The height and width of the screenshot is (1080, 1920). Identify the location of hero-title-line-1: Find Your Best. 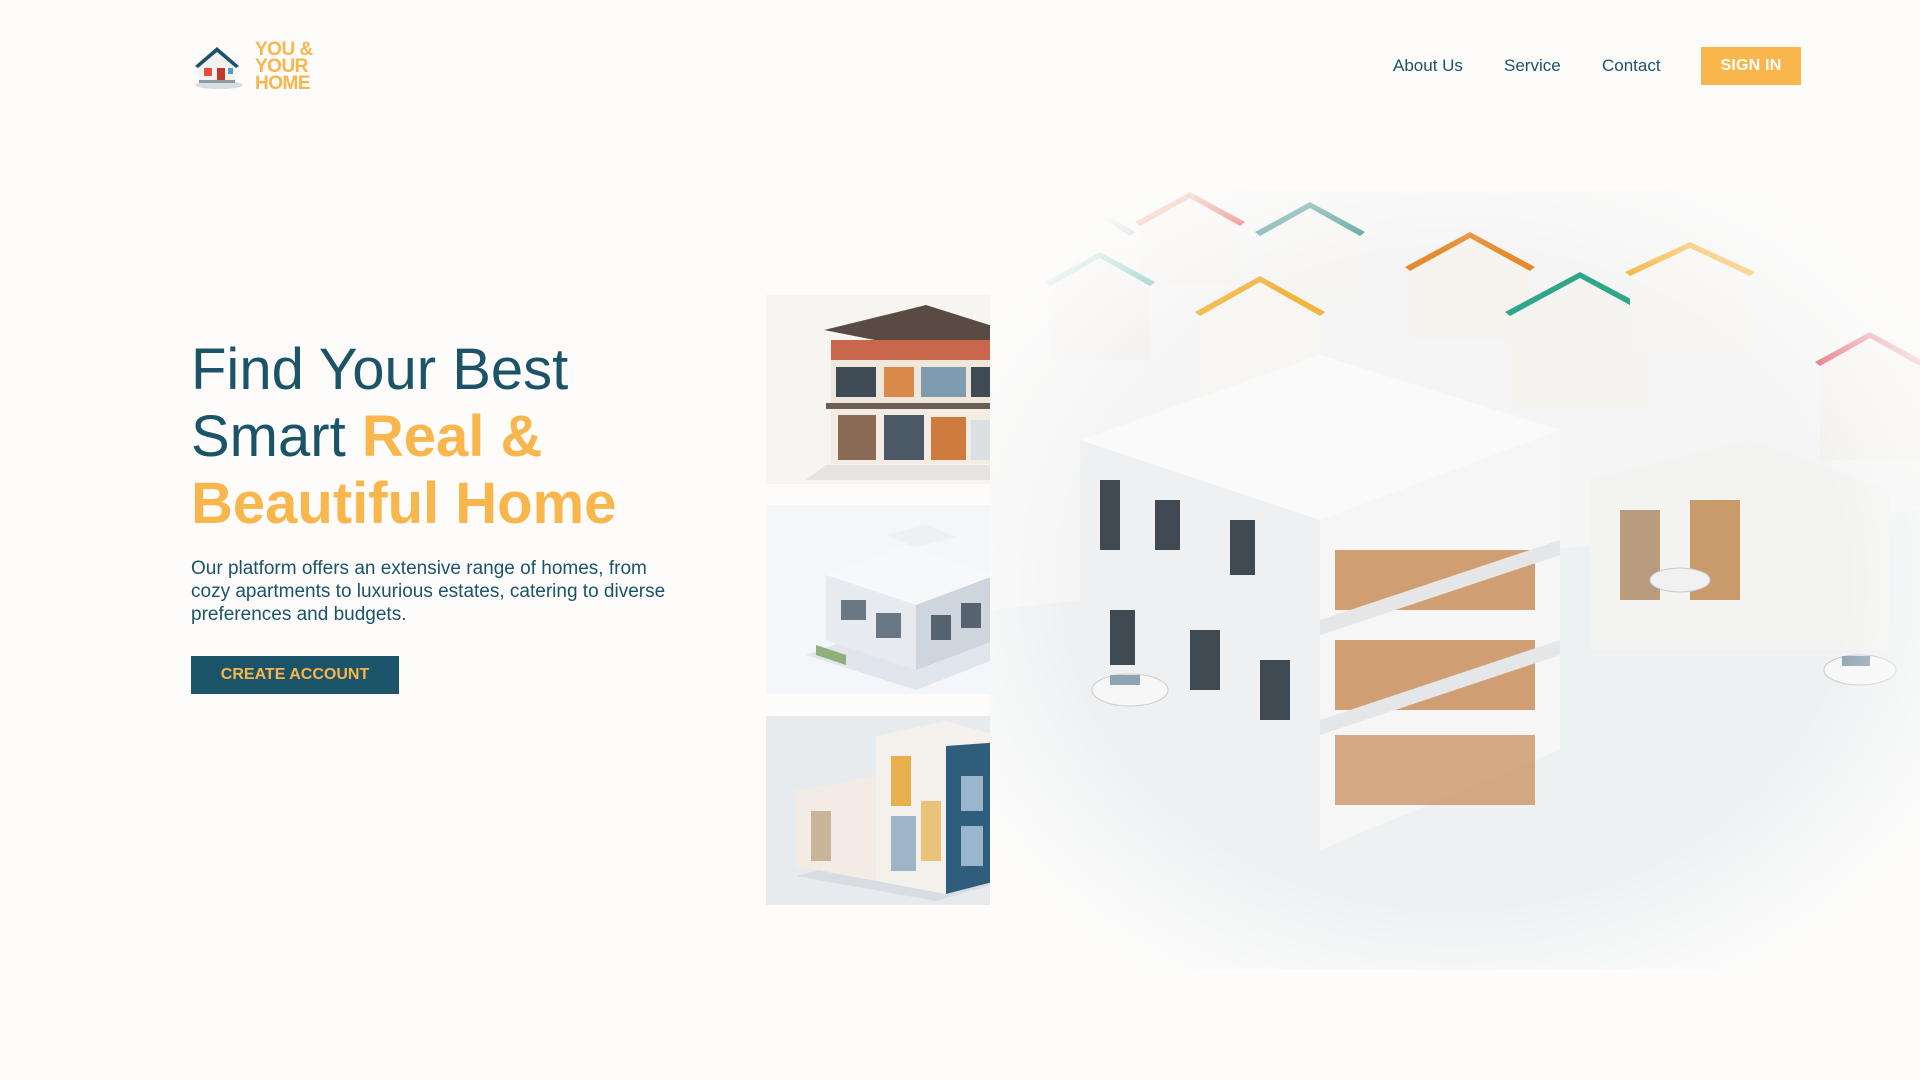
(380, 369).